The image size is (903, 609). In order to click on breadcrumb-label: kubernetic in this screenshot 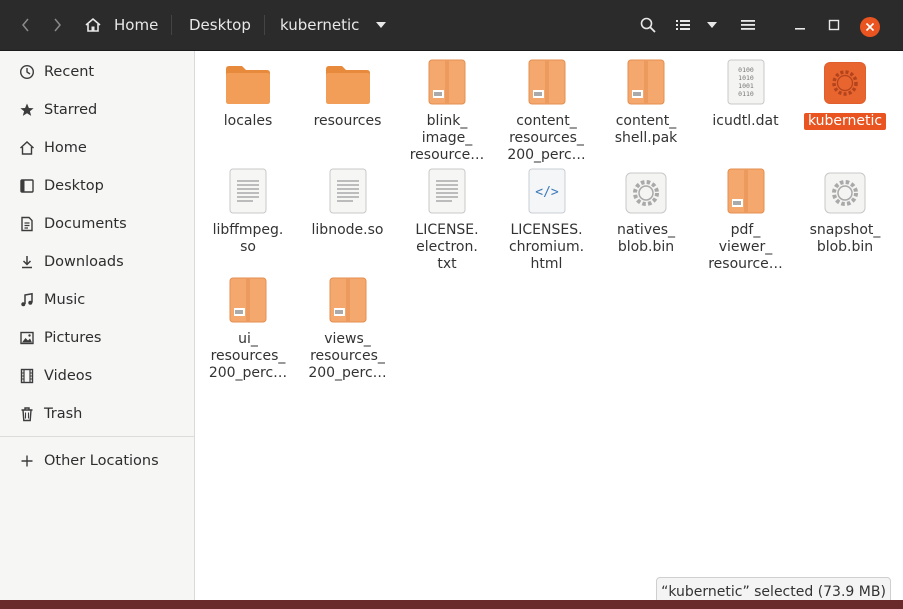, I will do `click(320, 25)`.